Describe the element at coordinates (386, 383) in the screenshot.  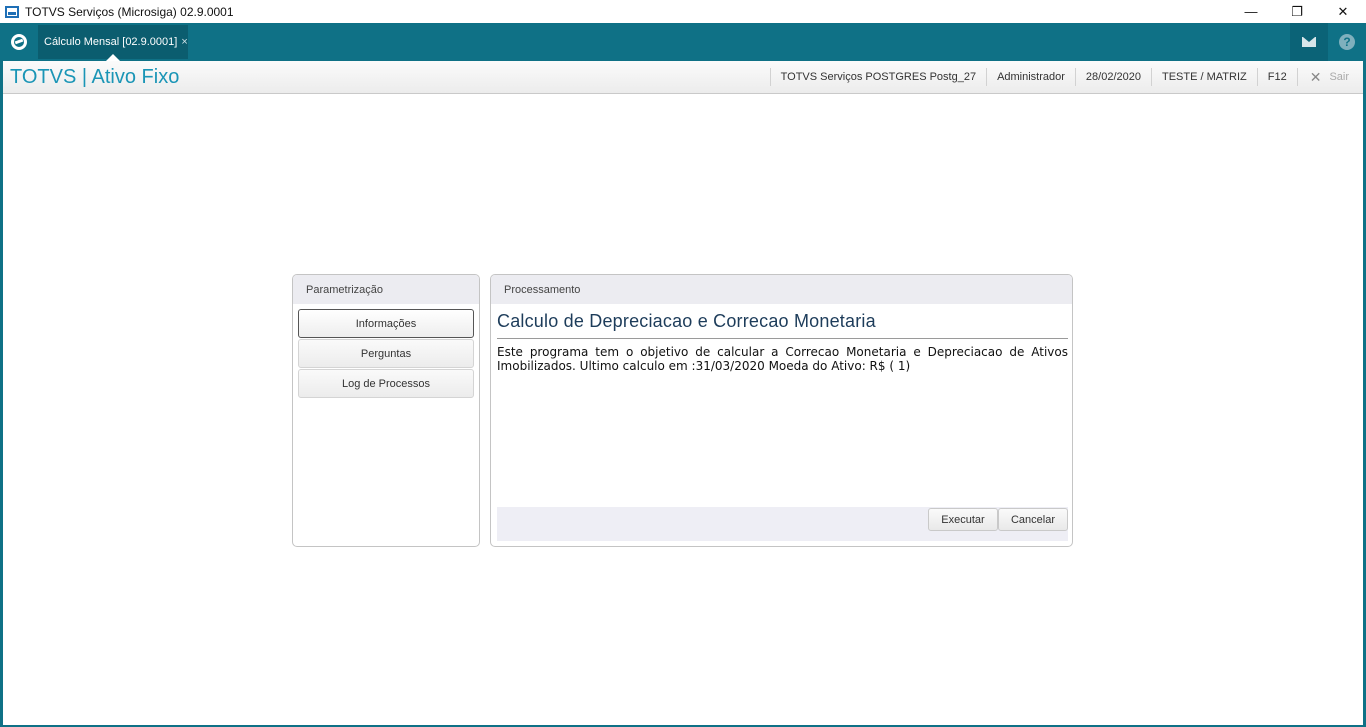
I see `log-de-processos-button: Log de Processos` at that location.